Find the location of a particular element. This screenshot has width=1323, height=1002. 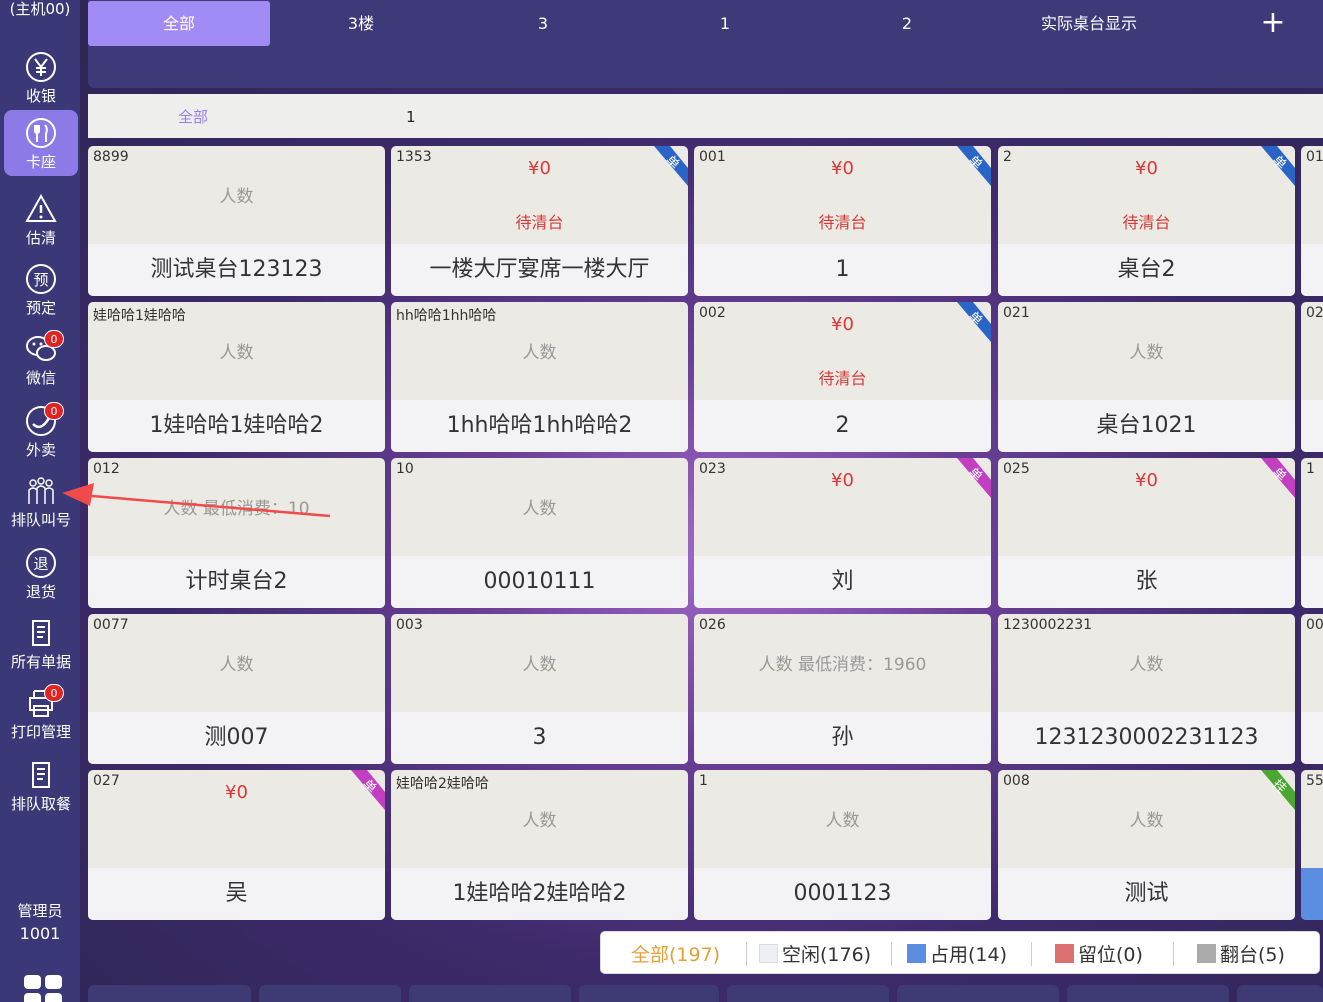

table-card-partial: 00 is located at coordinates (1312, 689).